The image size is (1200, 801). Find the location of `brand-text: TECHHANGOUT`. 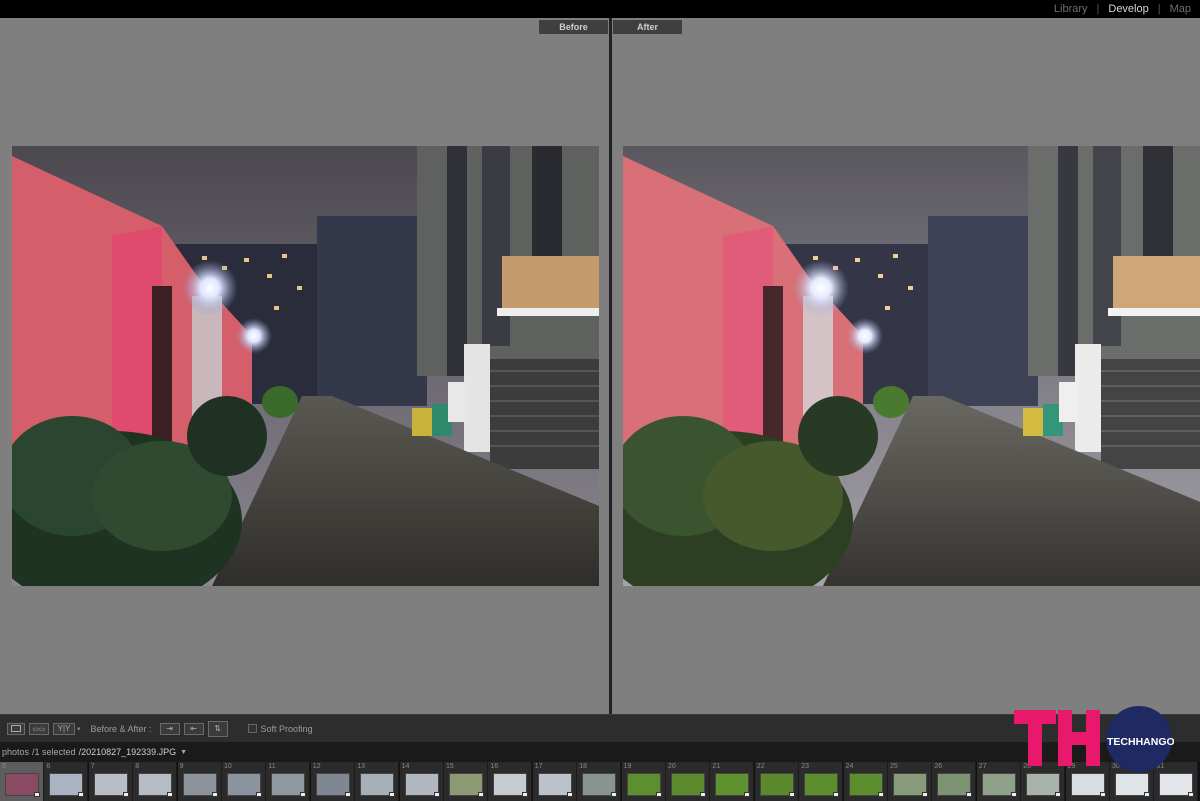

brand-text: TECHHANGOUT is located at coordinates (1140, 742).